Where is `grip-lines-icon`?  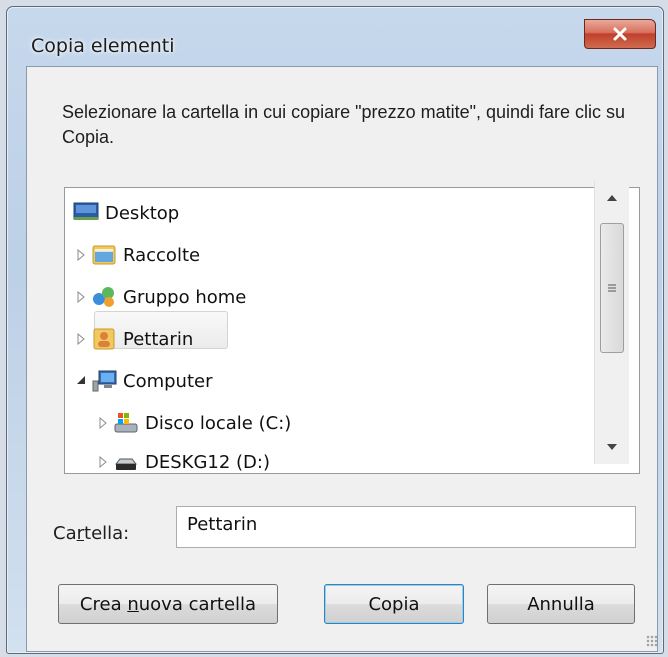
grip-lines-icon is located at coordinates (612, 288).